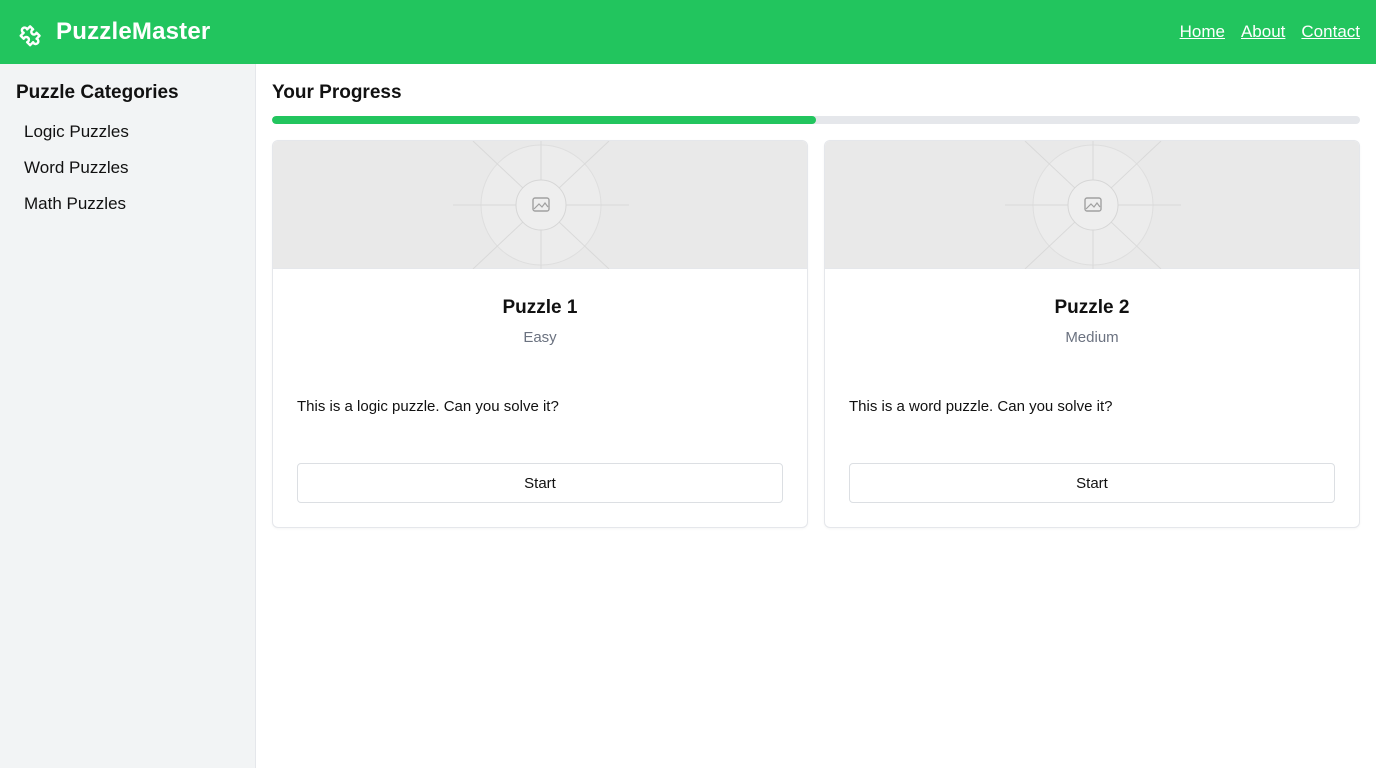  I want to click on puzzle-piece-icon, so click(32, 32).